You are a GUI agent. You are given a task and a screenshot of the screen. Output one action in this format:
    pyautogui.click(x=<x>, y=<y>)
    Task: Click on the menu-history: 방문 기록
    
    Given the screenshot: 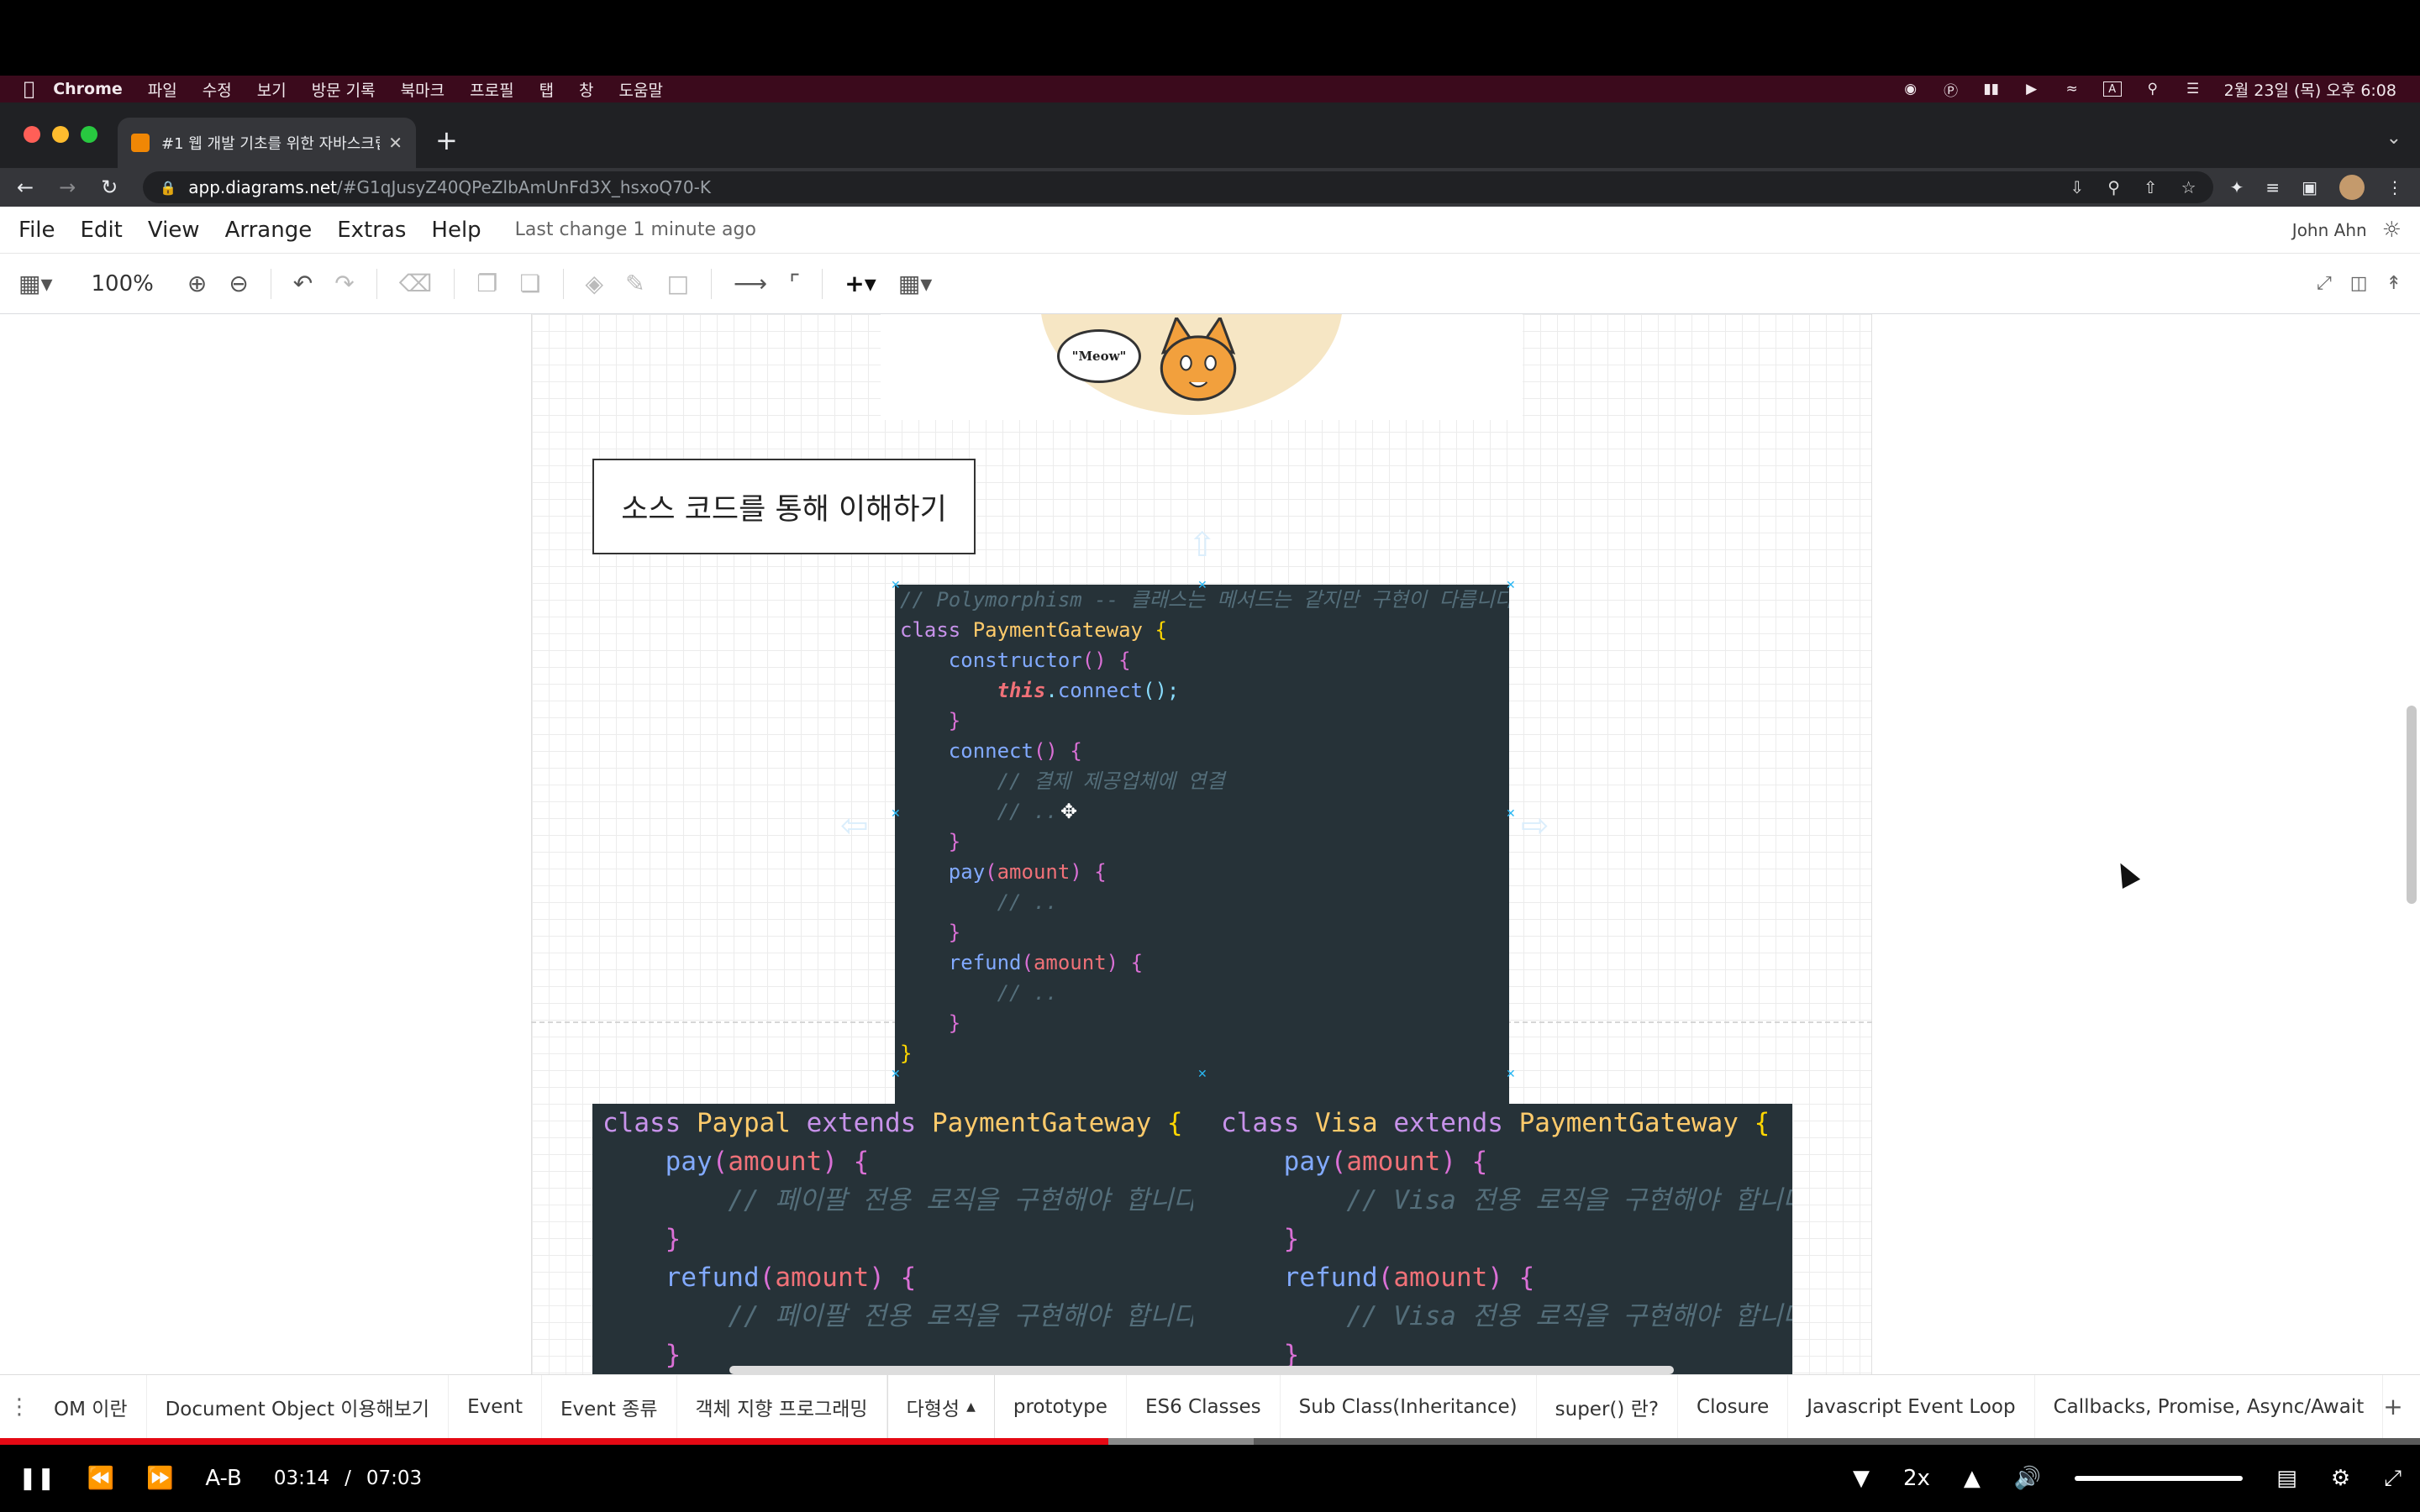 What is the action you would take?
    pyautogui.click(x=344, y=89)
    